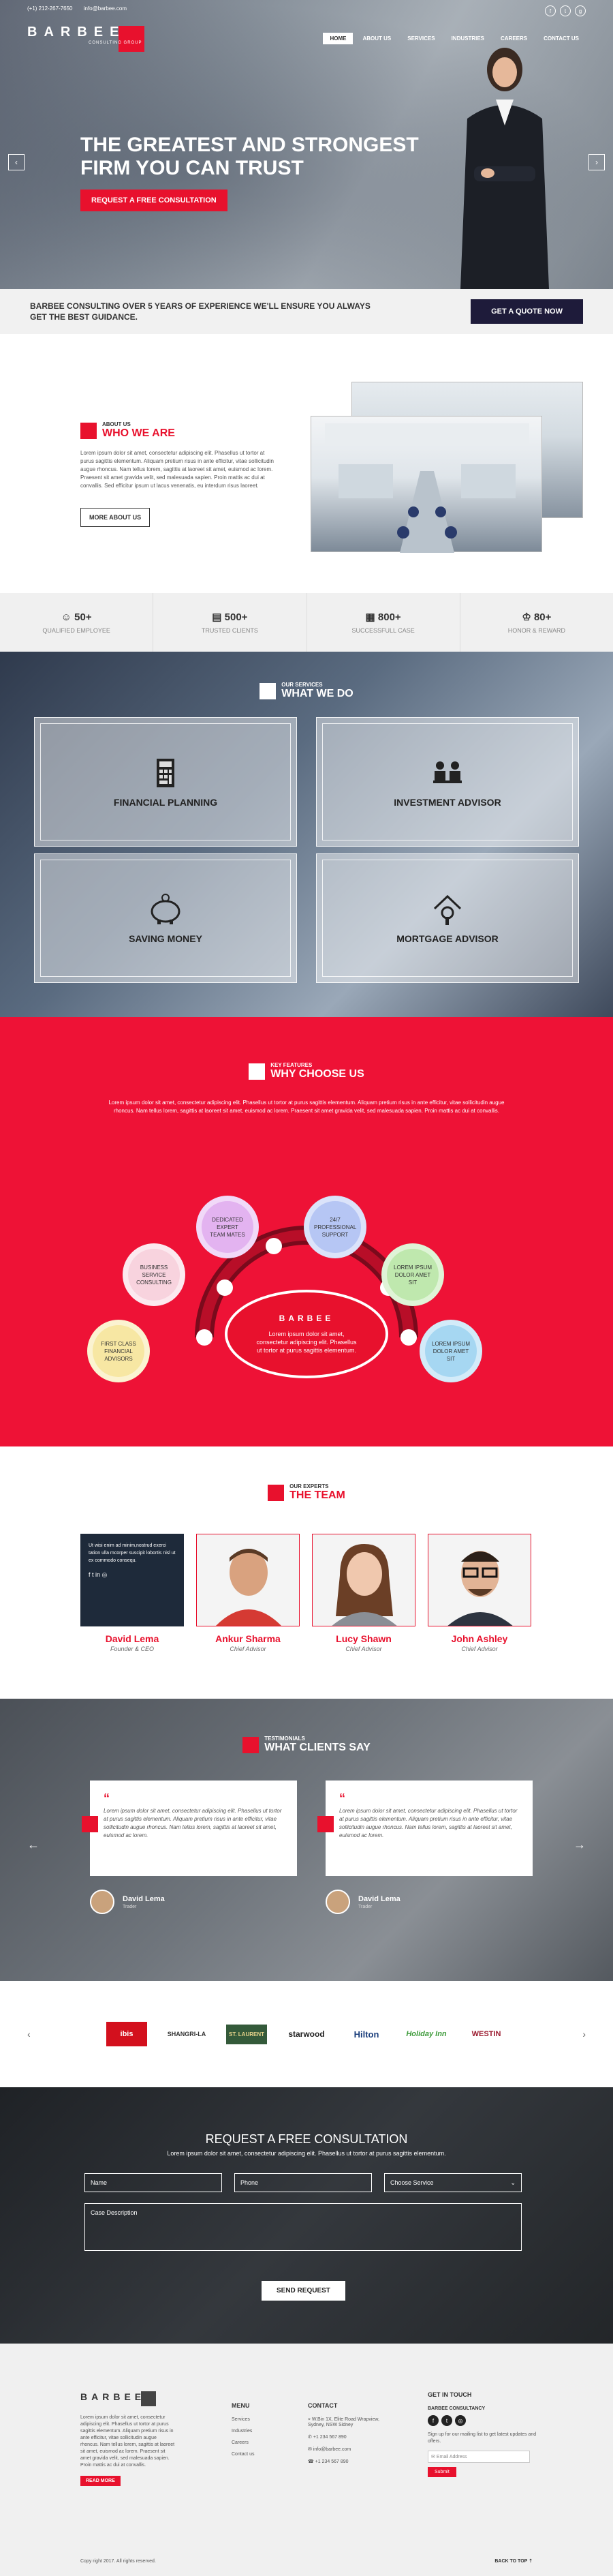  What do you see at coordinates (248, 1638) in the screenshot?
I see `member-name: Ankur Sharma` at bounding box center [248, 1638].